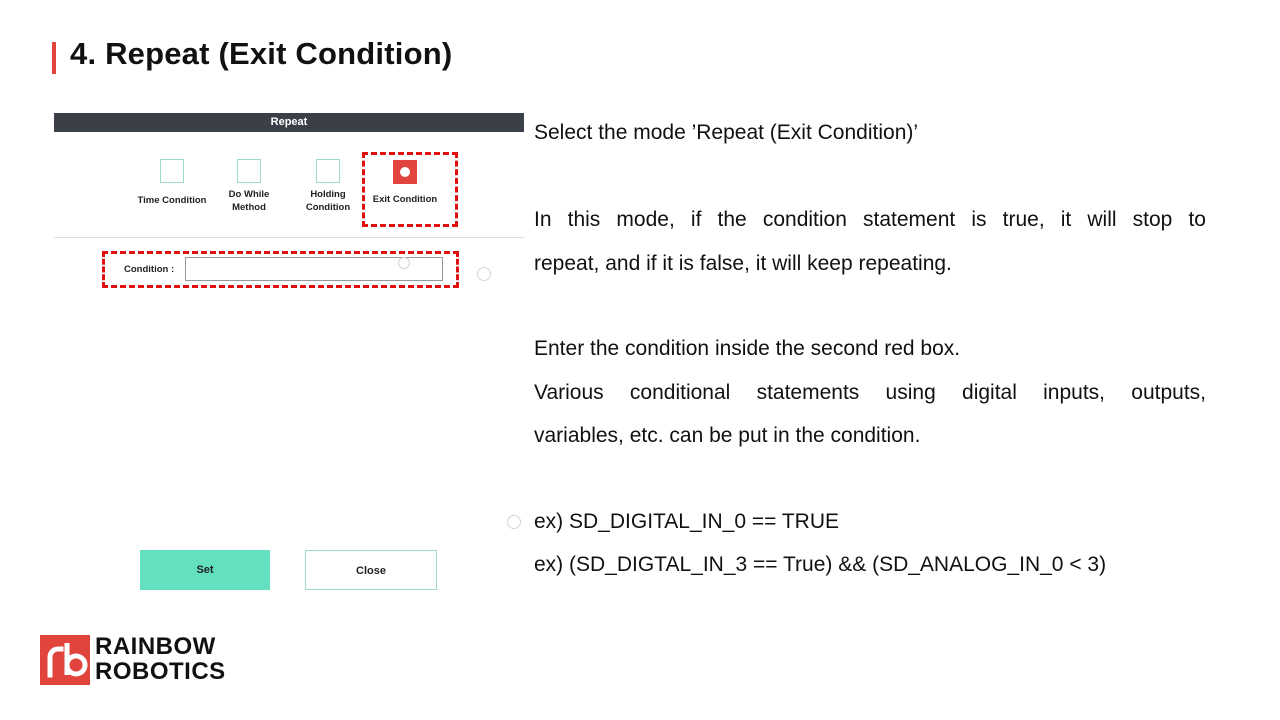 The height and width of the screenshot is (720, 1280). What do you see at coordinates (687, 521) in the screenshot?
I see `example-line: ex) SD_DIGITAL_IN_0 == TRUE` at bounding box center [687, 521].